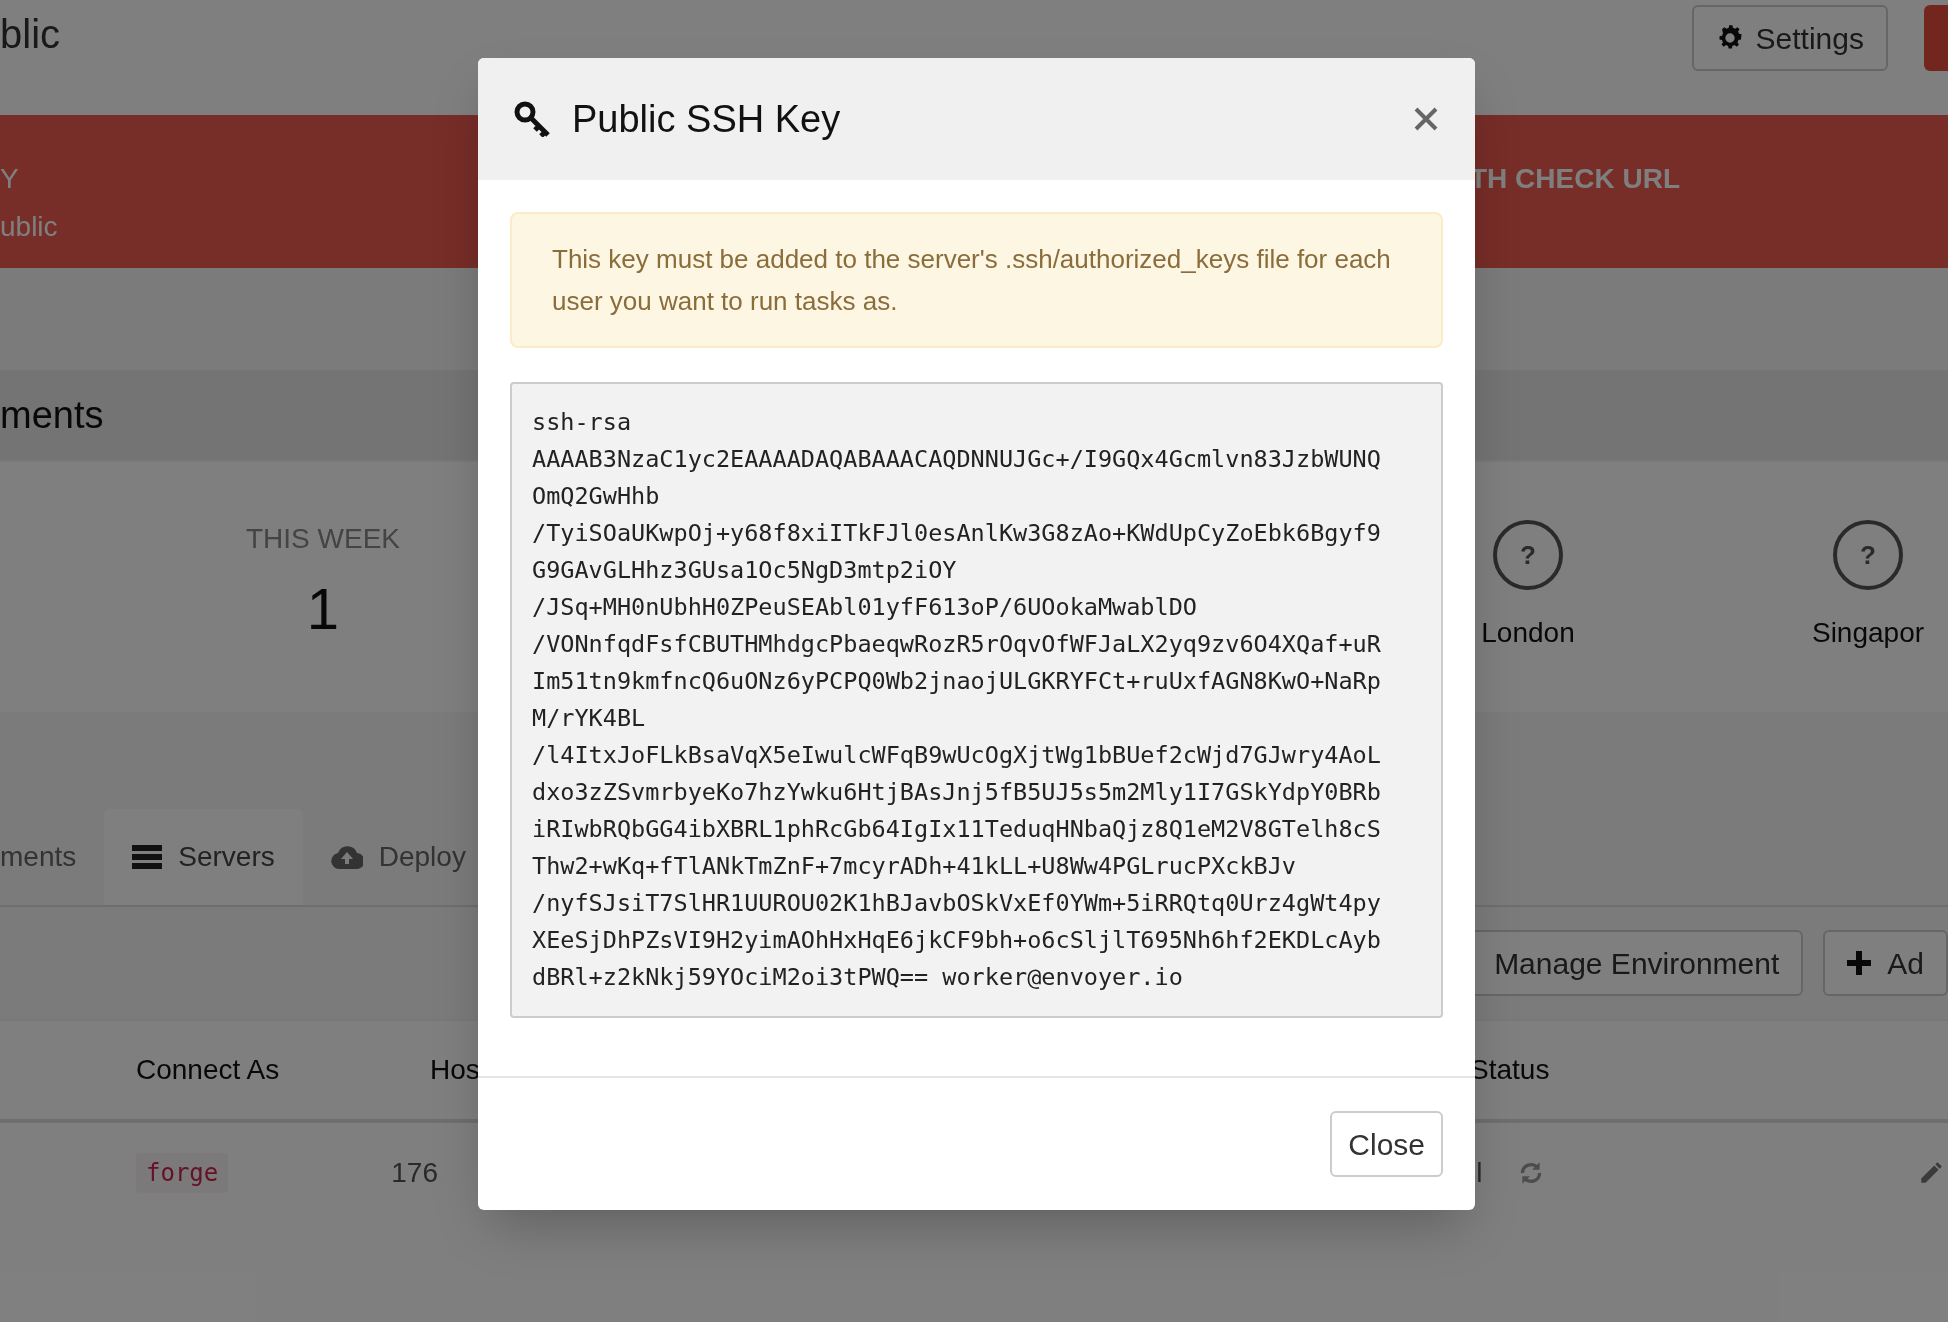 This screenshot has height=1322, width=1948. I want to click on location-name: Singapor, so click(1868, 633).